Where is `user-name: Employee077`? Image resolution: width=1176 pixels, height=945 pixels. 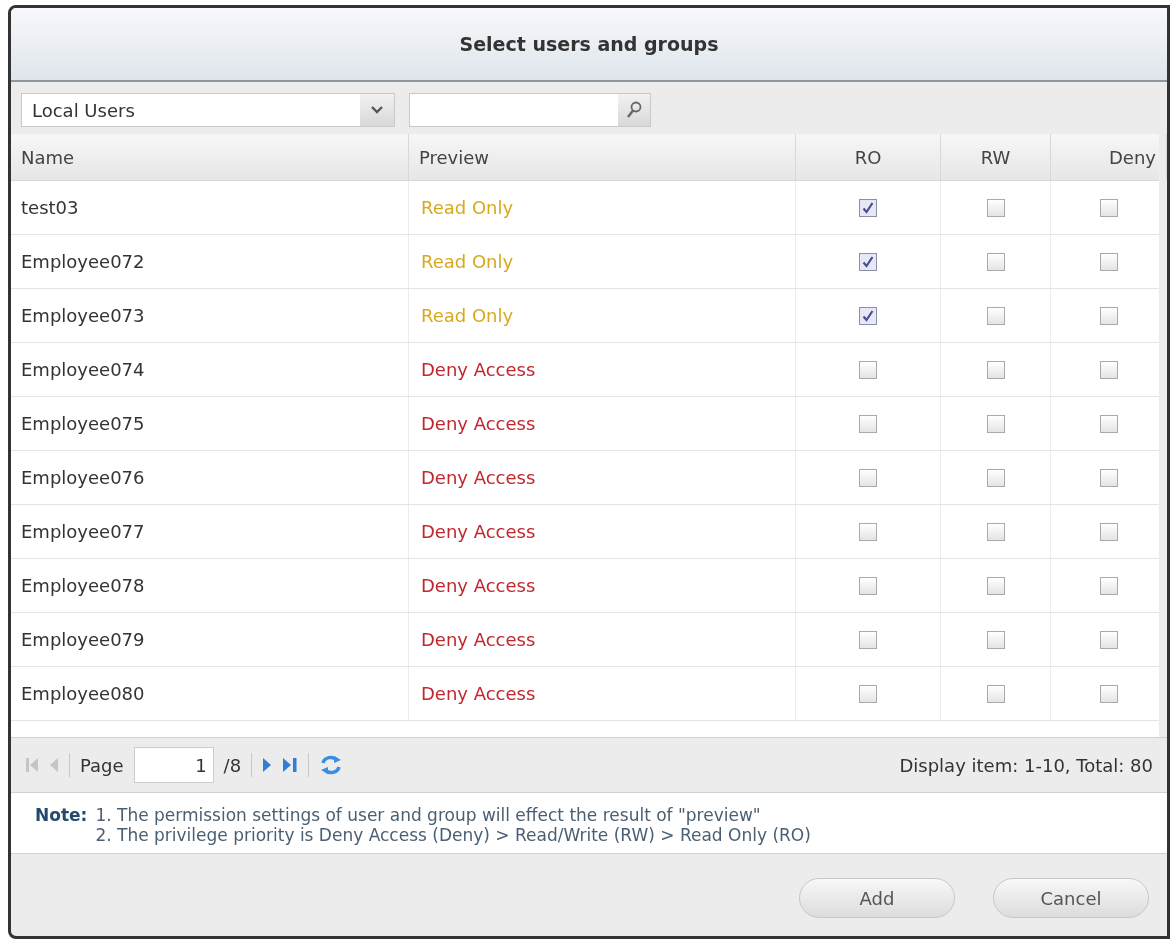
user-name: Employee077 is located at coordinates (210, 531).